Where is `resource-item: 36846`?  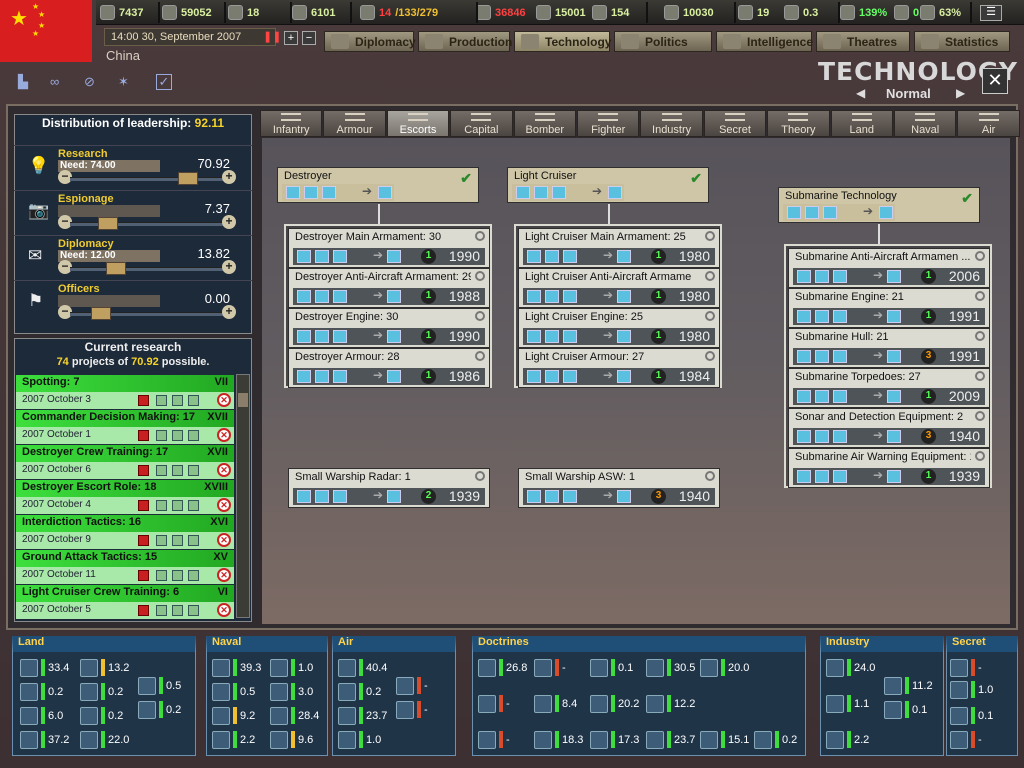 resource-item: 36846 is located at coordinates (501, 12).